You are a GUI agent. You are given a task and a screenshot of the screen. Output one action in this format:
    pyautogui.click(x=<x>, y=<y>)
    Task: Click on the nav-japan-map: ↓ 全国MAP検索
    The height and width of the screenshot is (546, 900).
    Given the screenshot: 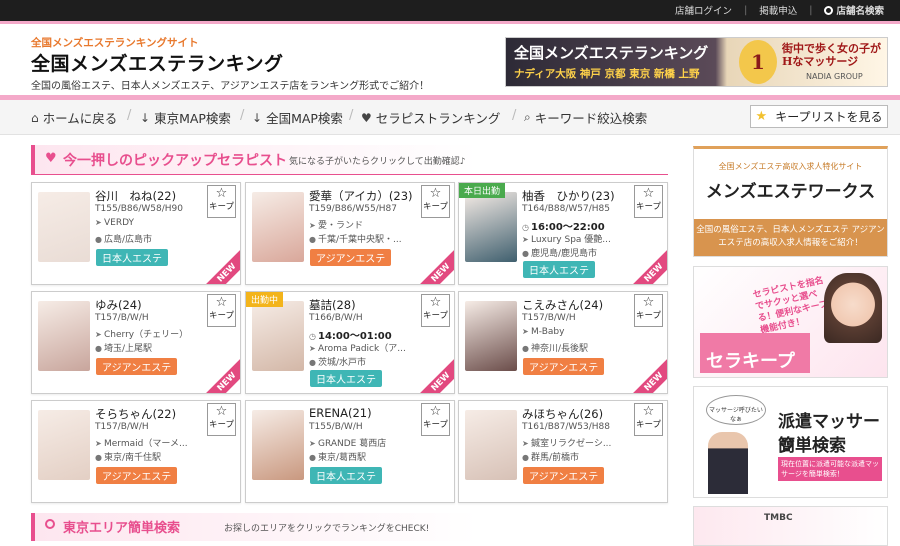 What is the action you would take?
    pyautogui.click(x=297, y=117)
    